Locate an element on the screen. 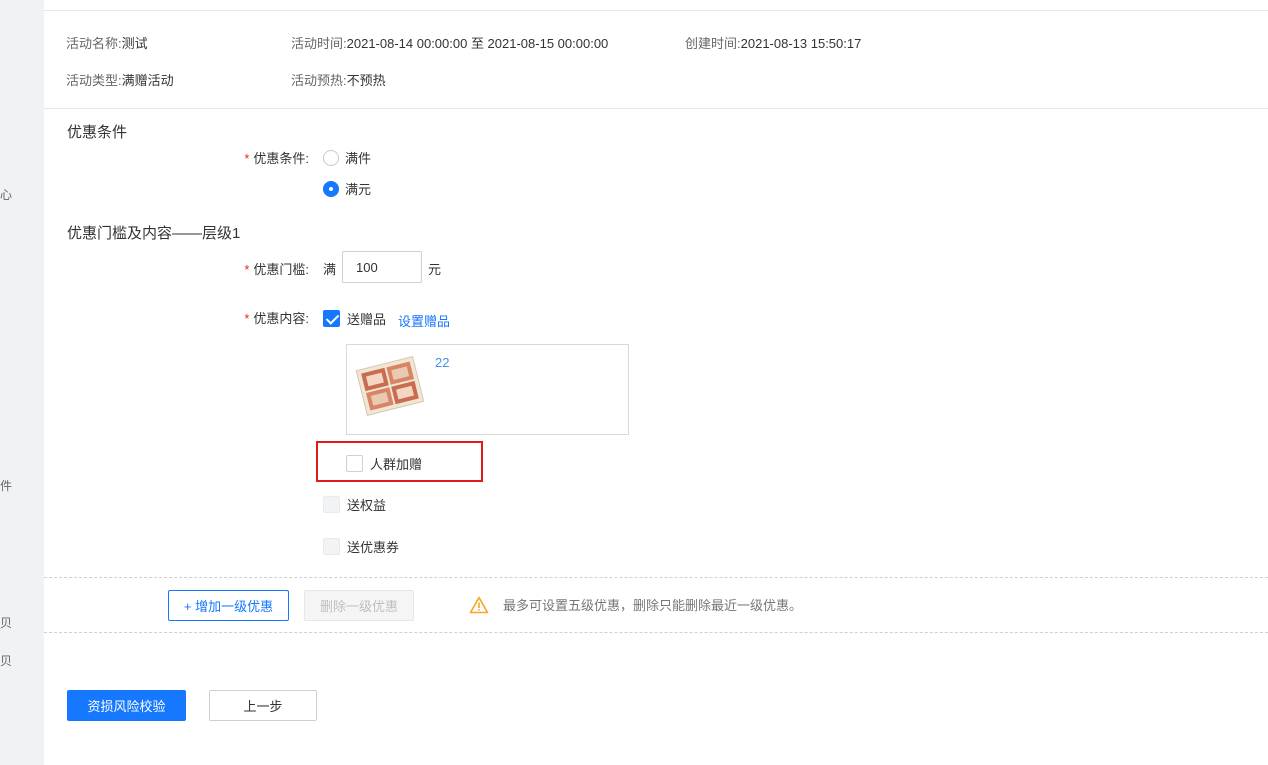  tier-divider is located at coordinates (656, 577).